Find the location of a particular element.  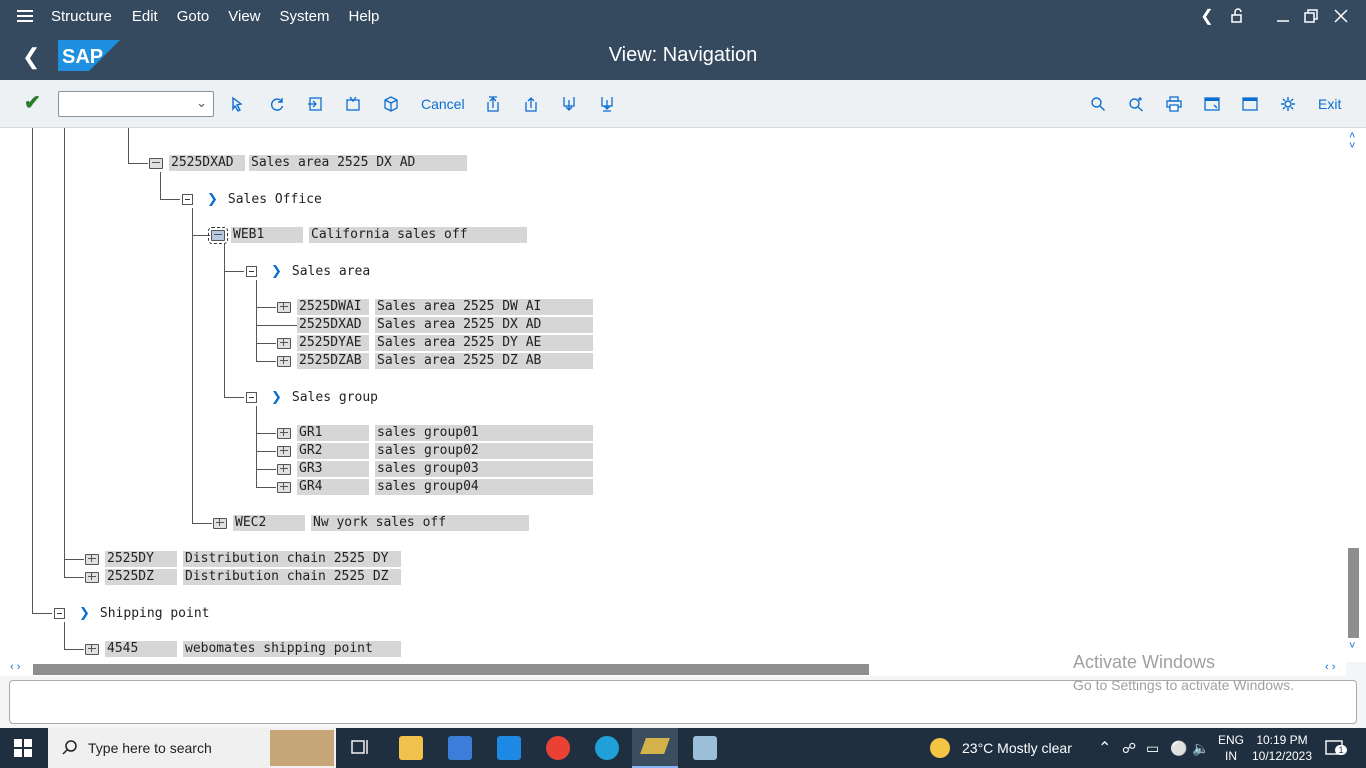

menu-edit: Edit is located at coordinates (145, 16).